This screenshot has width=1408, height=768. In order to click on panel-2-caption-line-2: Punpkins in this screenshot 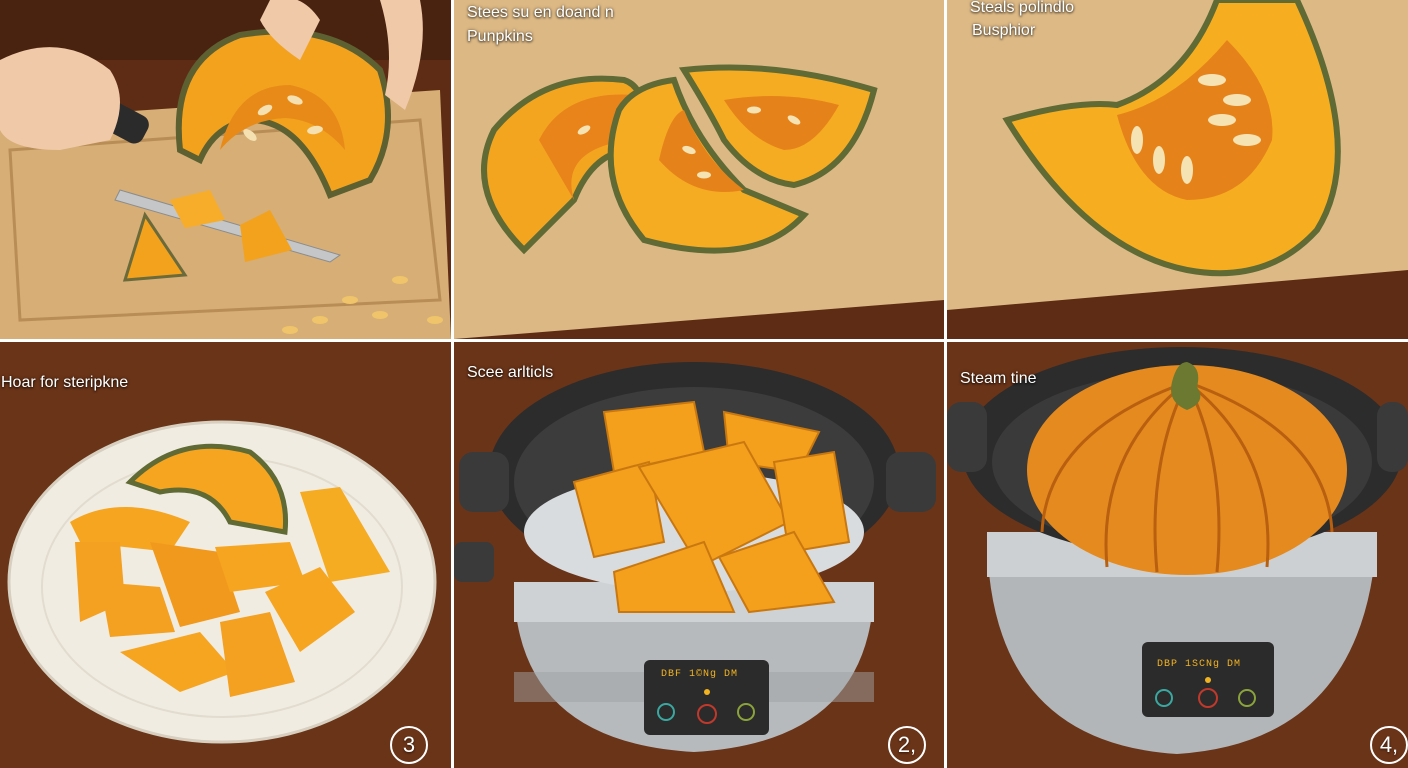, I will do `click(500, 36)`.